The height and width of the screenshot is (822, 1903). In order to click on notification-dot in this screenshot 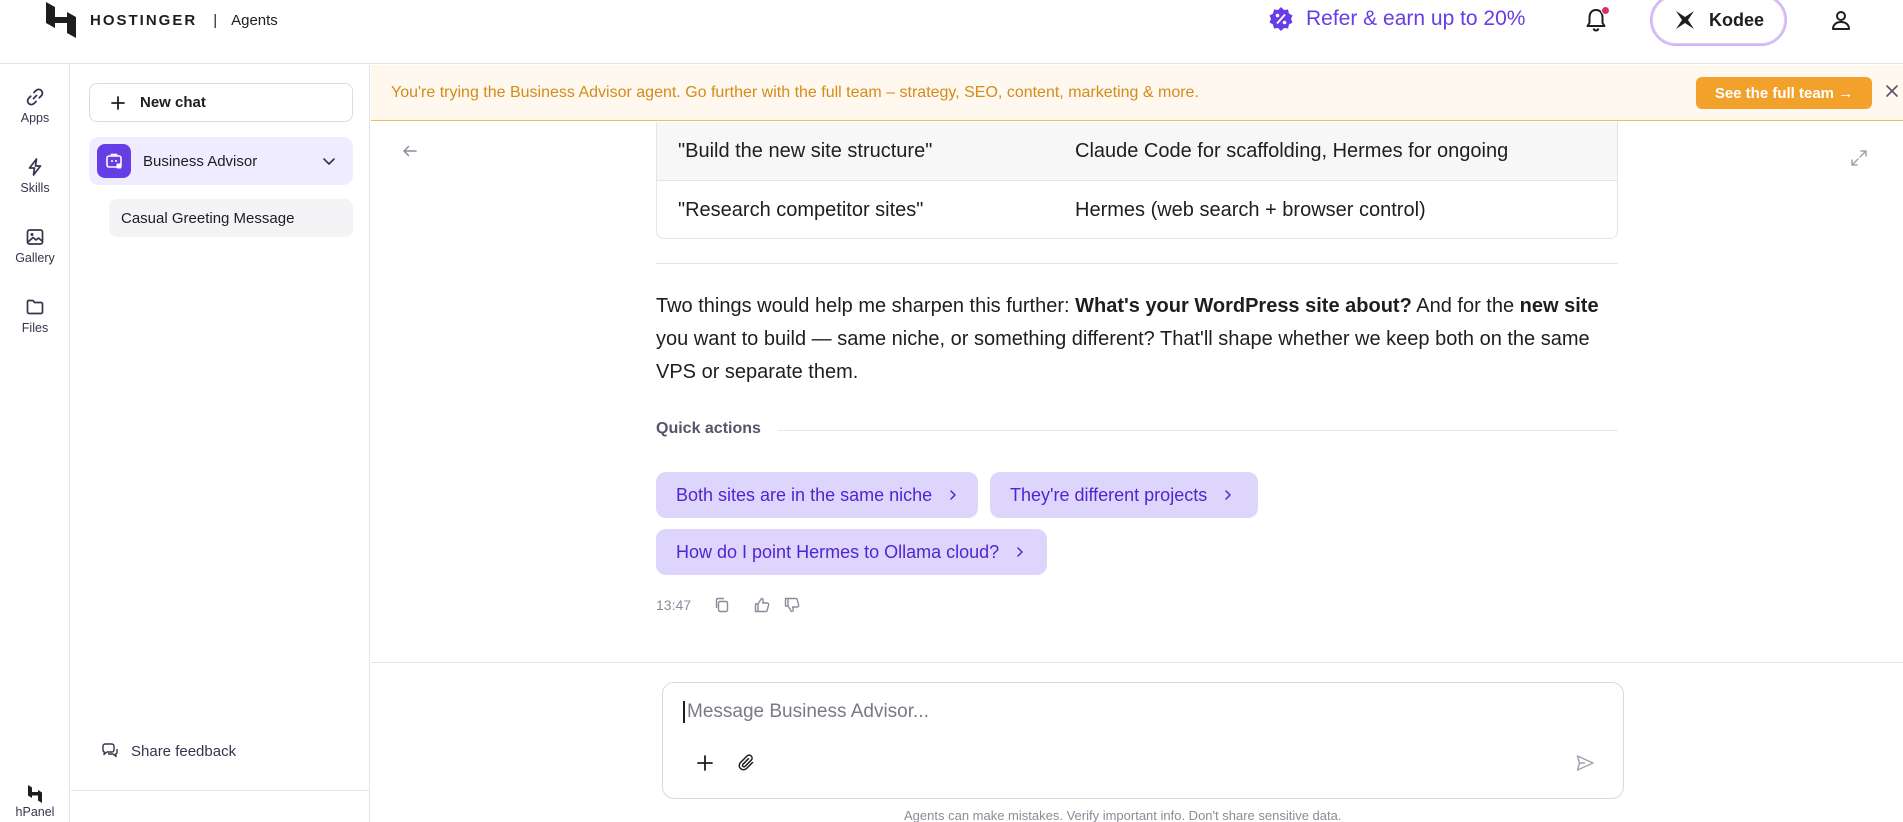, I will do `click(1605, 10)`.